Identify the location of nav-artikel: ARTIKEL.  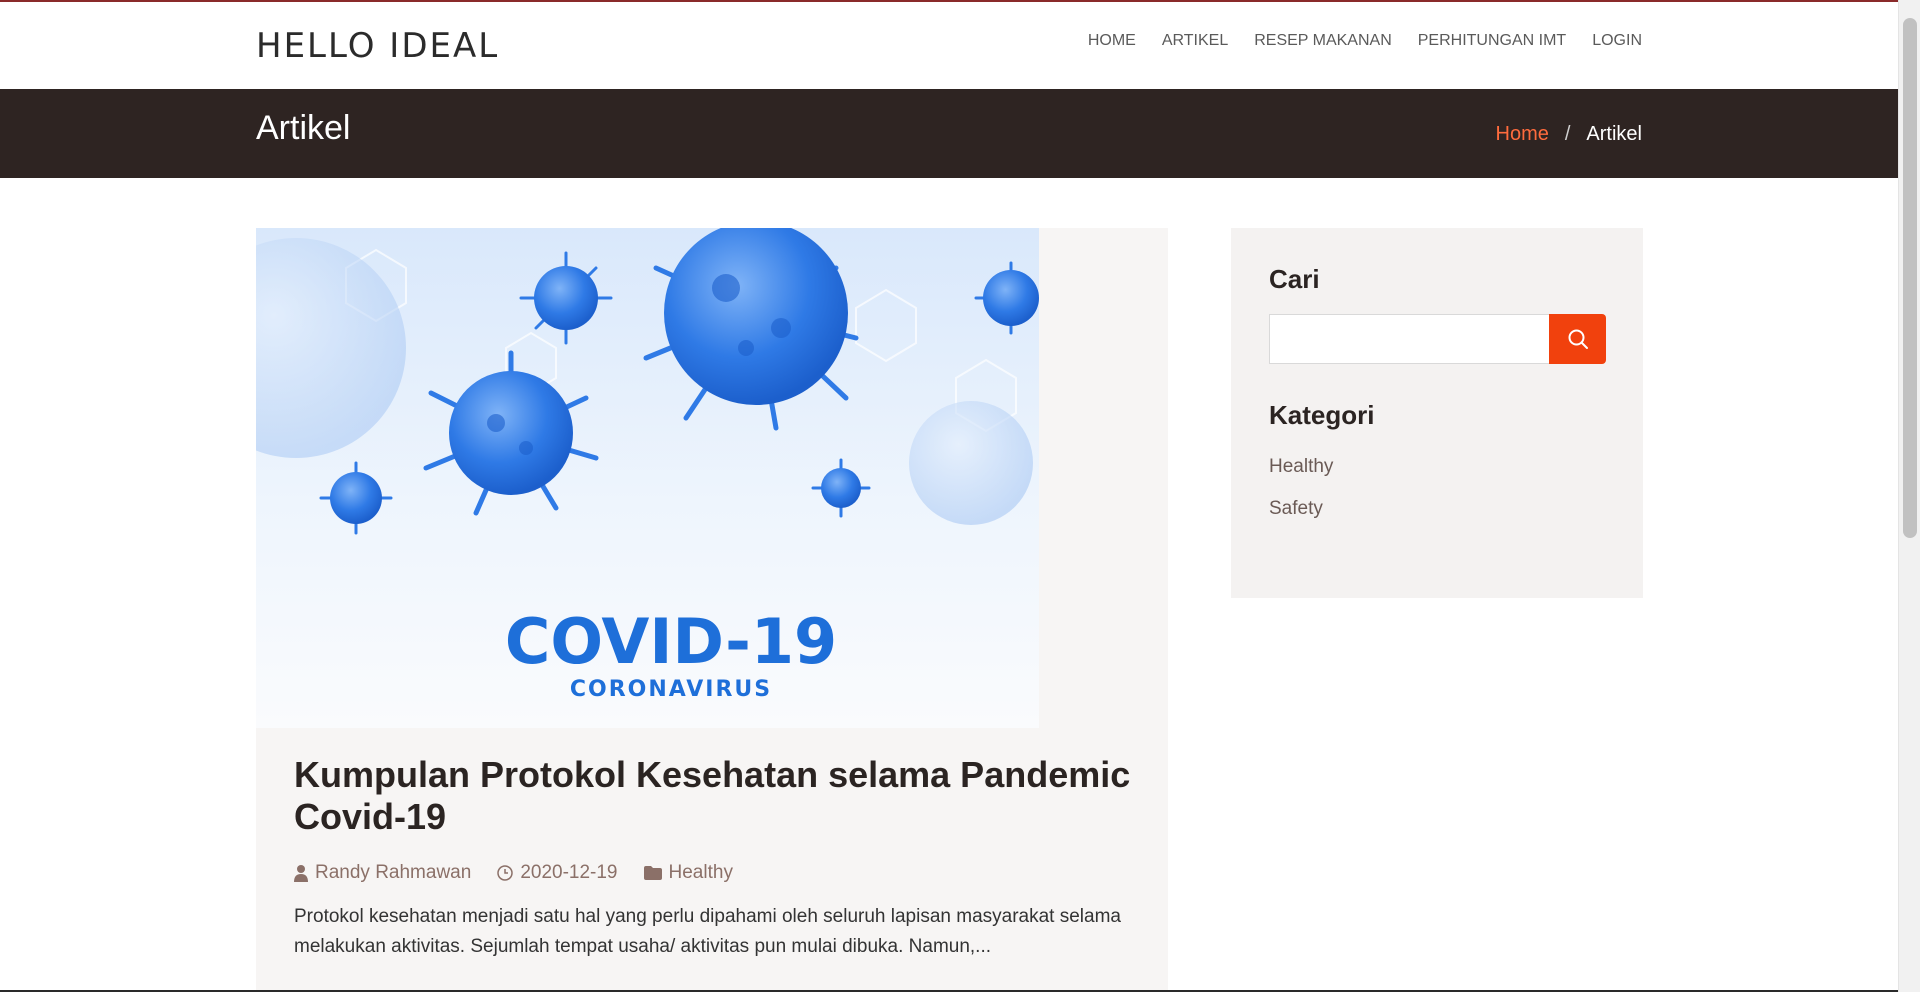
(1195, 41).